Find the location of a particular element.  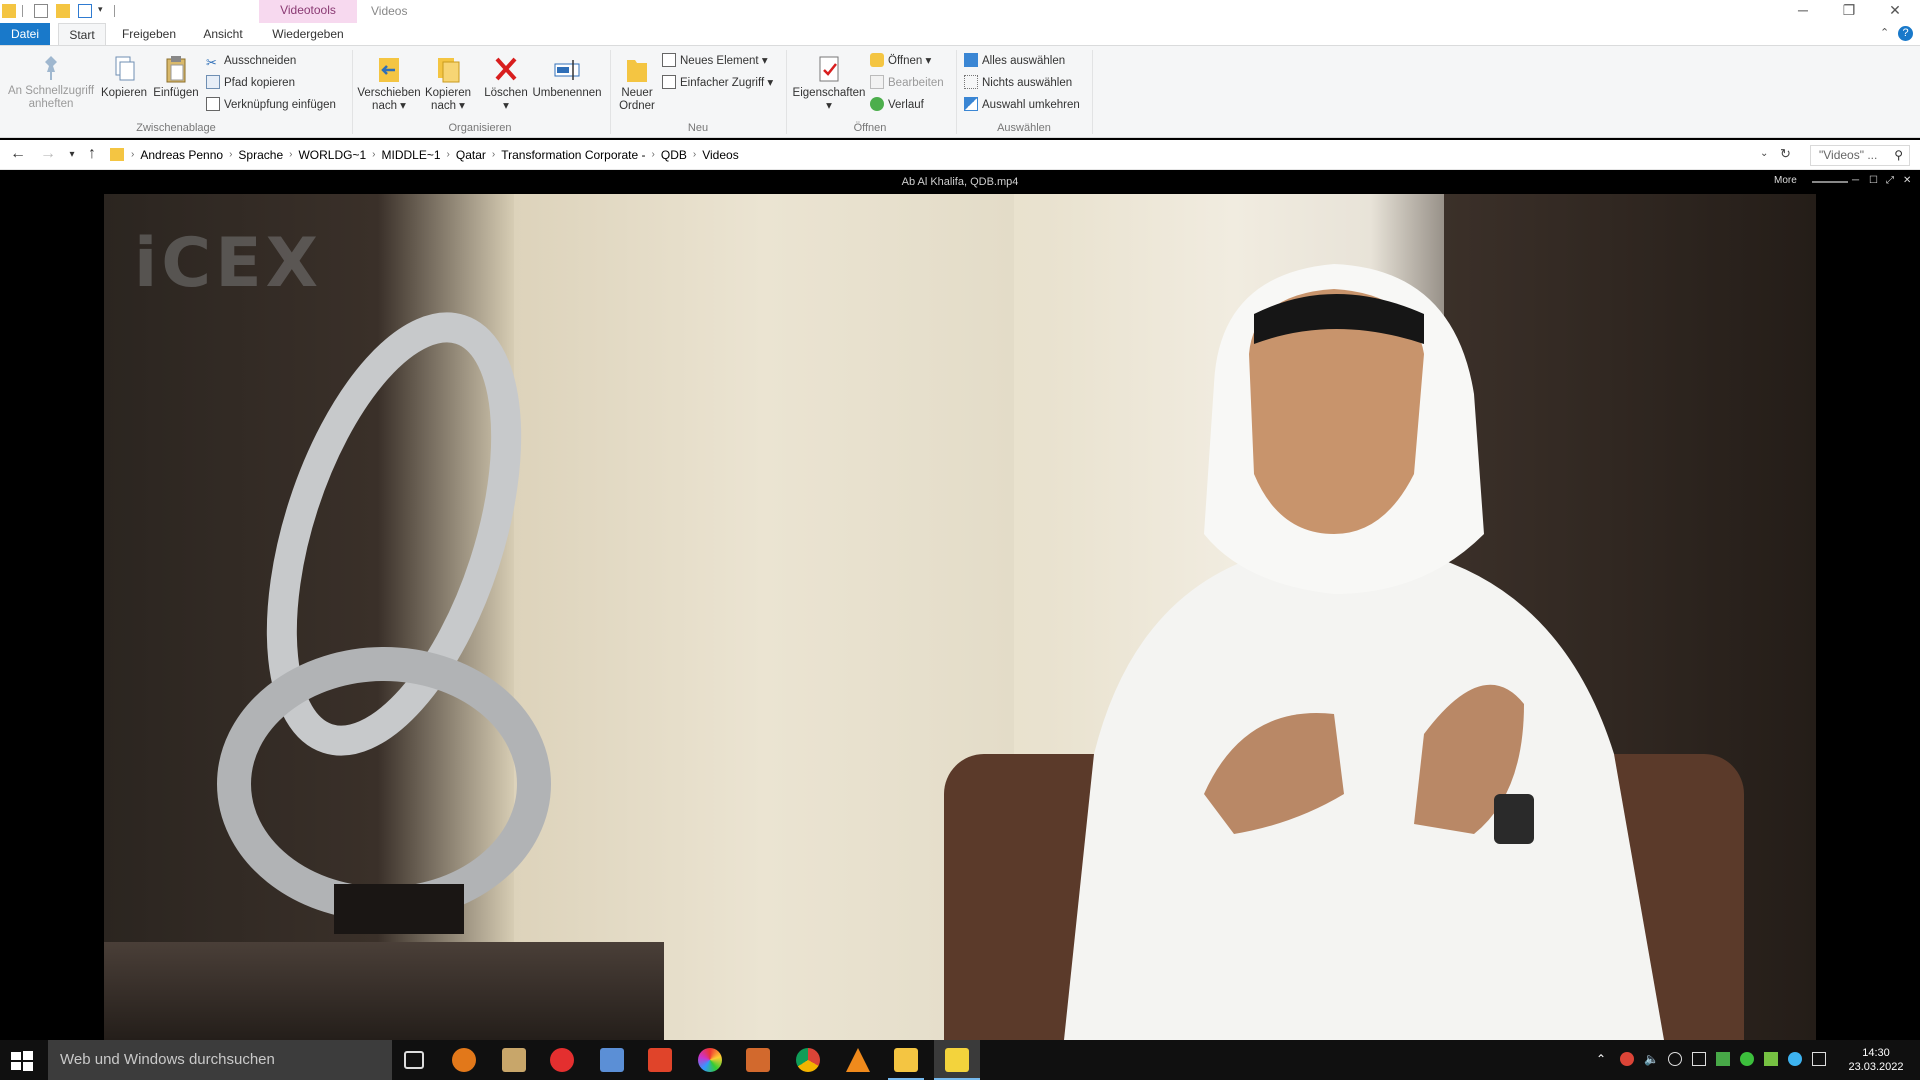

new-item-label: Neues Element is located at coordinates (719, 61).